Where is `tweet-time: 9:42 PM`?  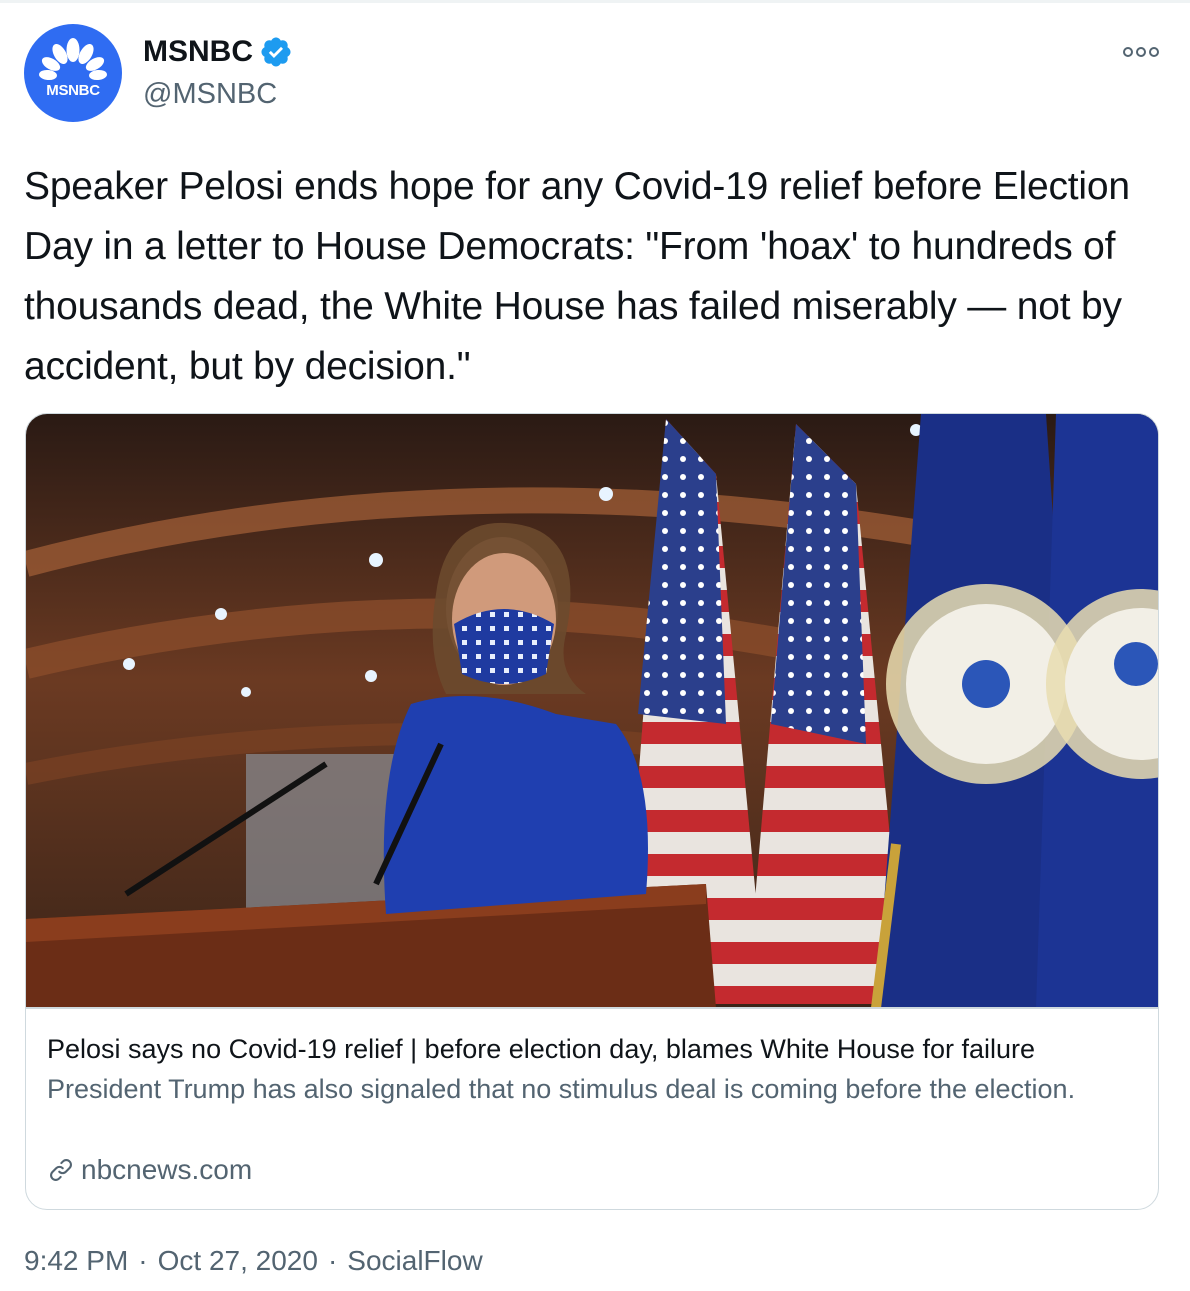 tweet-time: 9:42 PM is located at coordinates (76, 1261).